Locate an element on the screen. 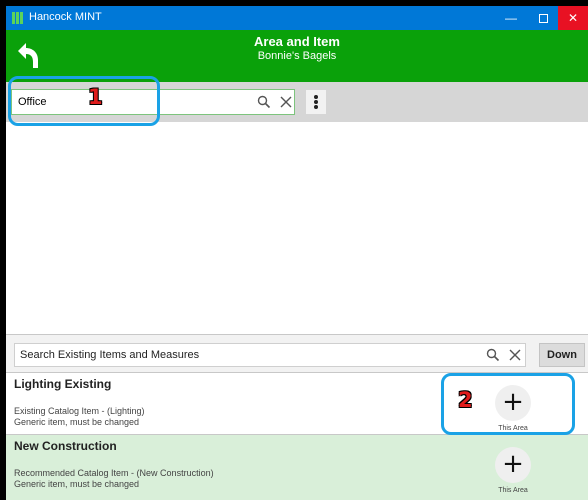  existing-items-search-bar: Search Existing Items and Measures Down is located at coordinates (297, 354).